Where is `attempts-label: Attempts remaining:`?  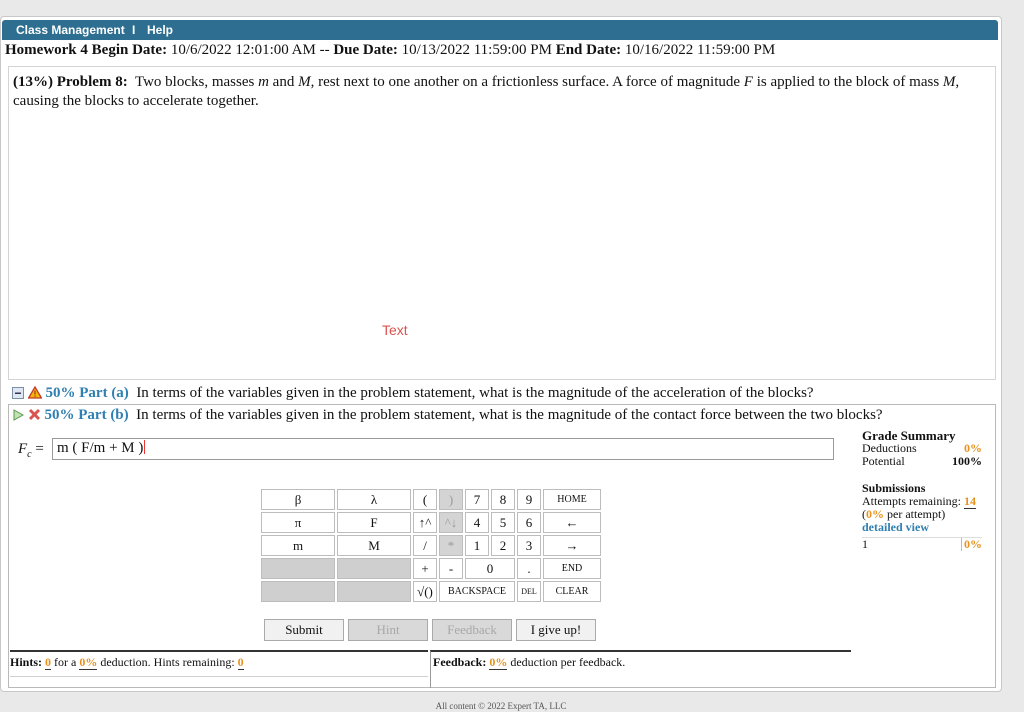 attempts-label: Attempts remaining: is located at coordinates (911, 501).